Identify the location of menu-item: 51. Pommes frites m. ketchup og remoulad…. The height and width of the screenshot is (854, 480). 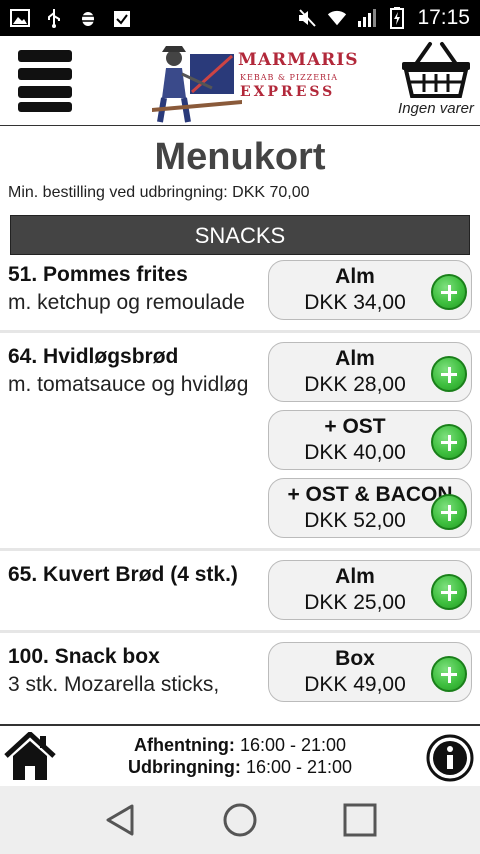
(240, 294).